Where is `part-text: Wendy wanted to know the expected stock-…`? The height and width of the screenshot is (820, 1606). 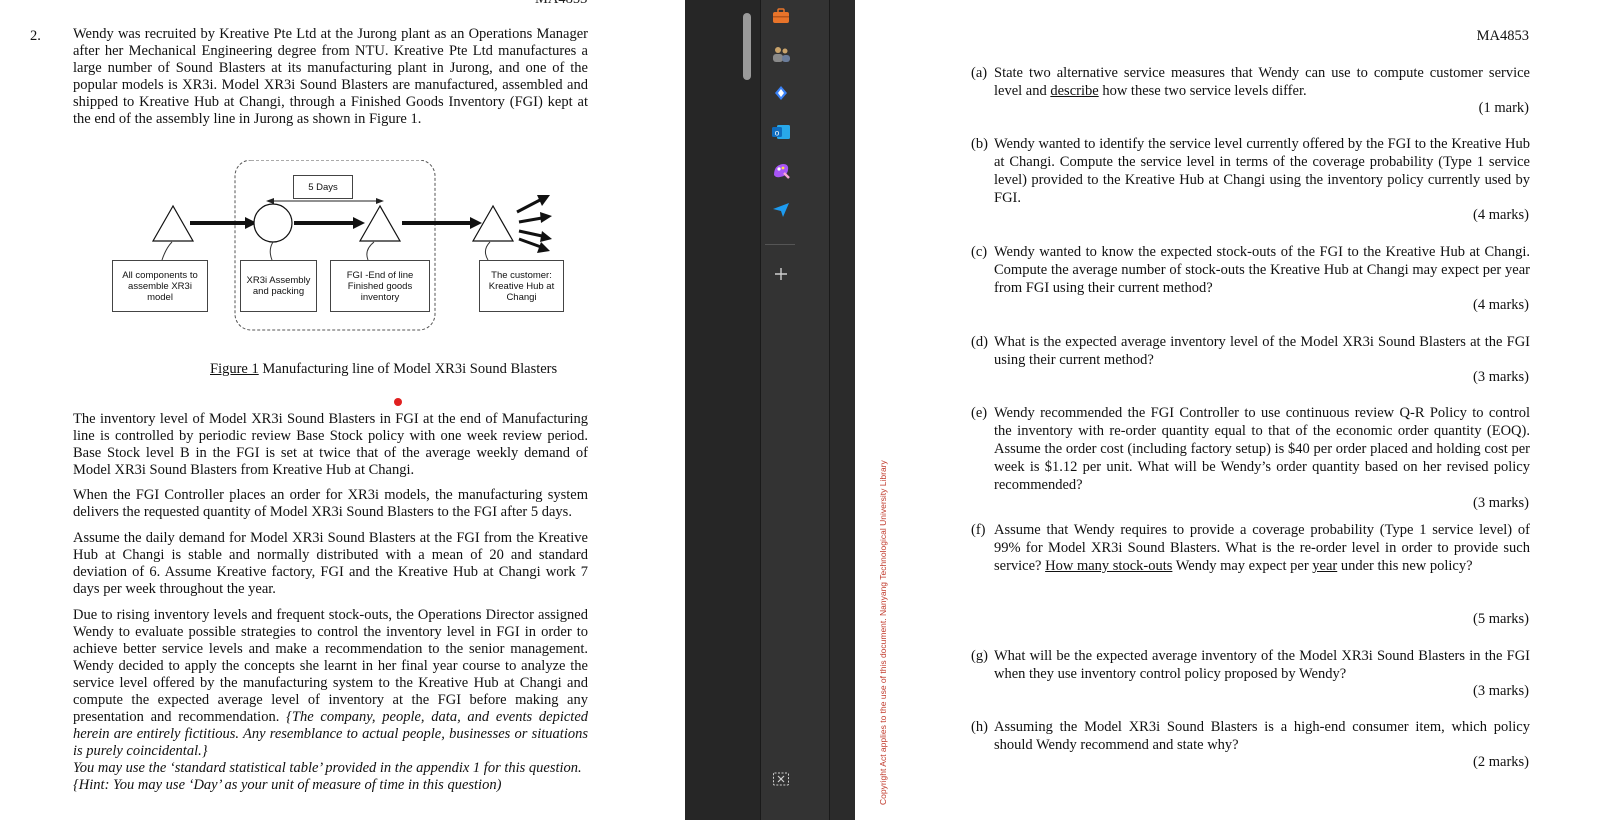
part-text: Wendy wanted to know the expected stock-… is located at coordinates (1262, 270).